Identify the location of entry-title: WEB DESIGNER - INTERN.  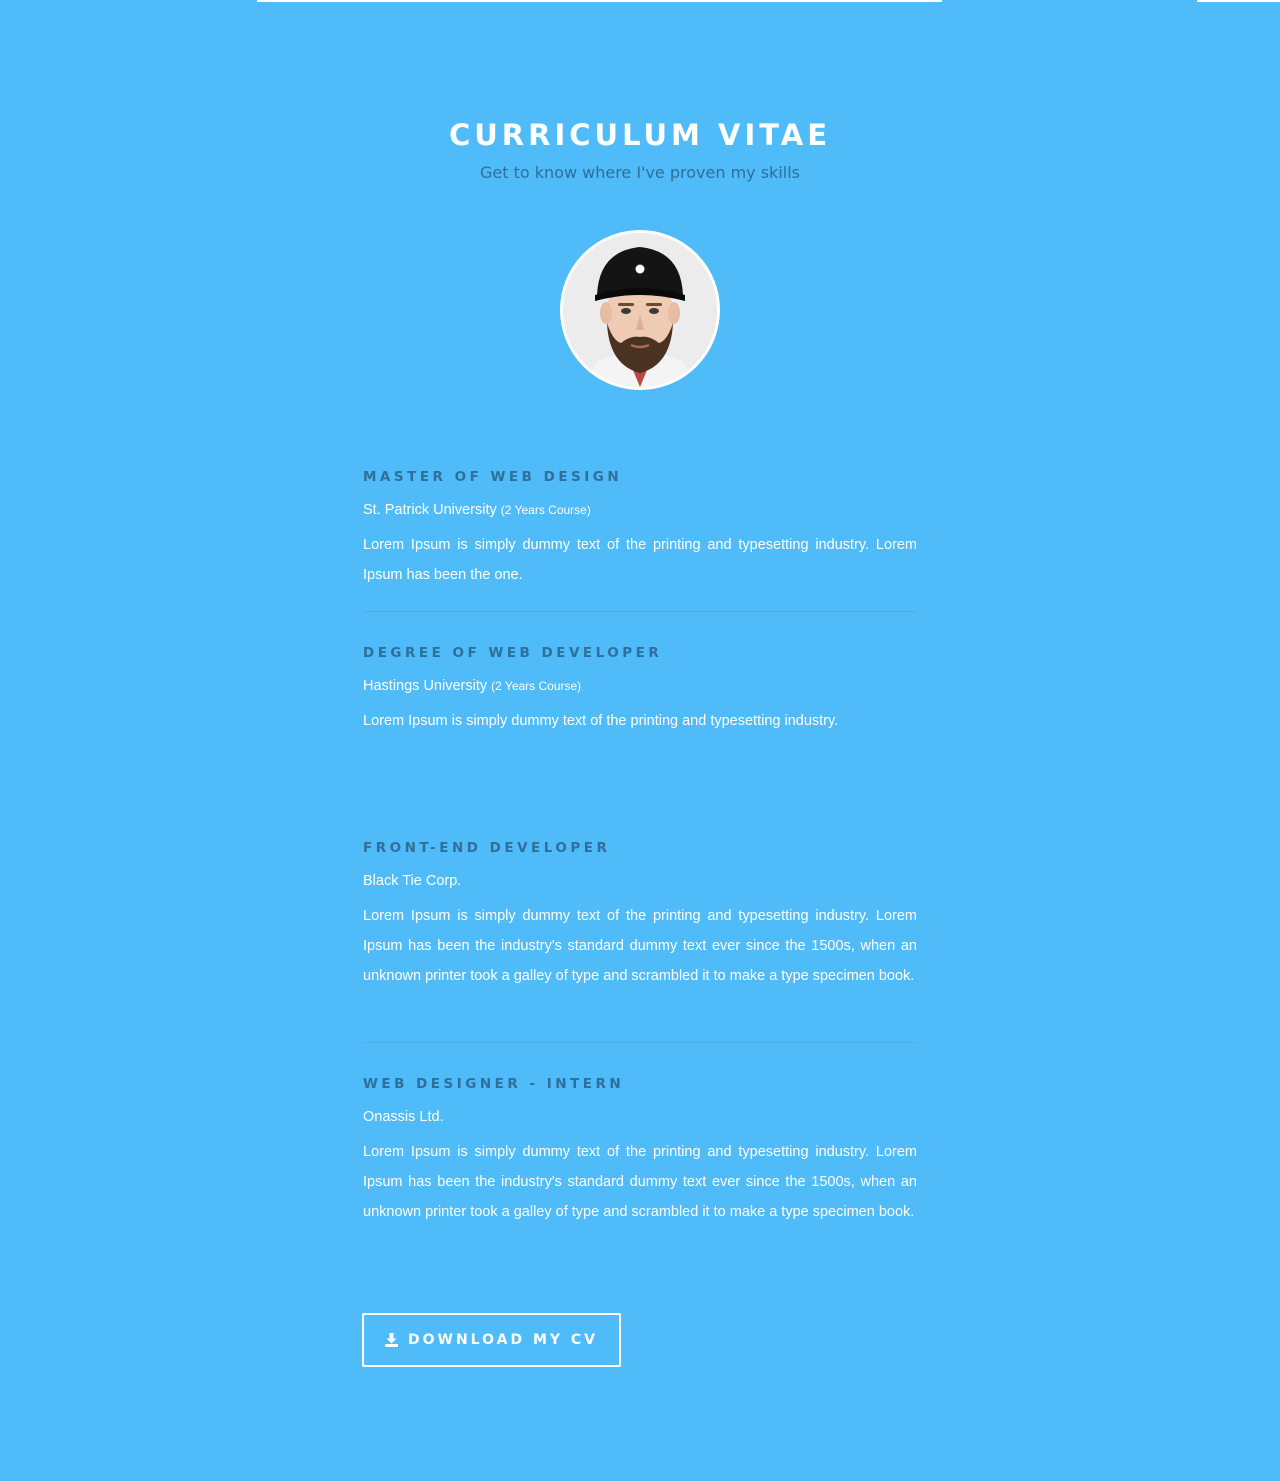
(494, 1084).